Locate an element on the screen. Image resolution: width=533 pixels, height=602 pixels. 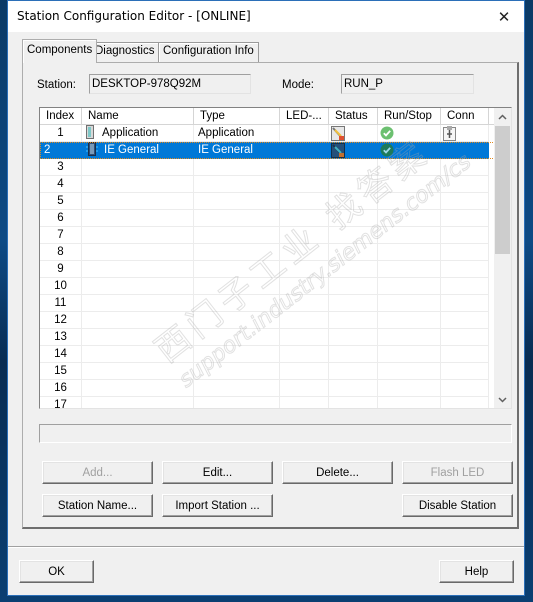
cell-type: Application is located at coordinates (237, 133).